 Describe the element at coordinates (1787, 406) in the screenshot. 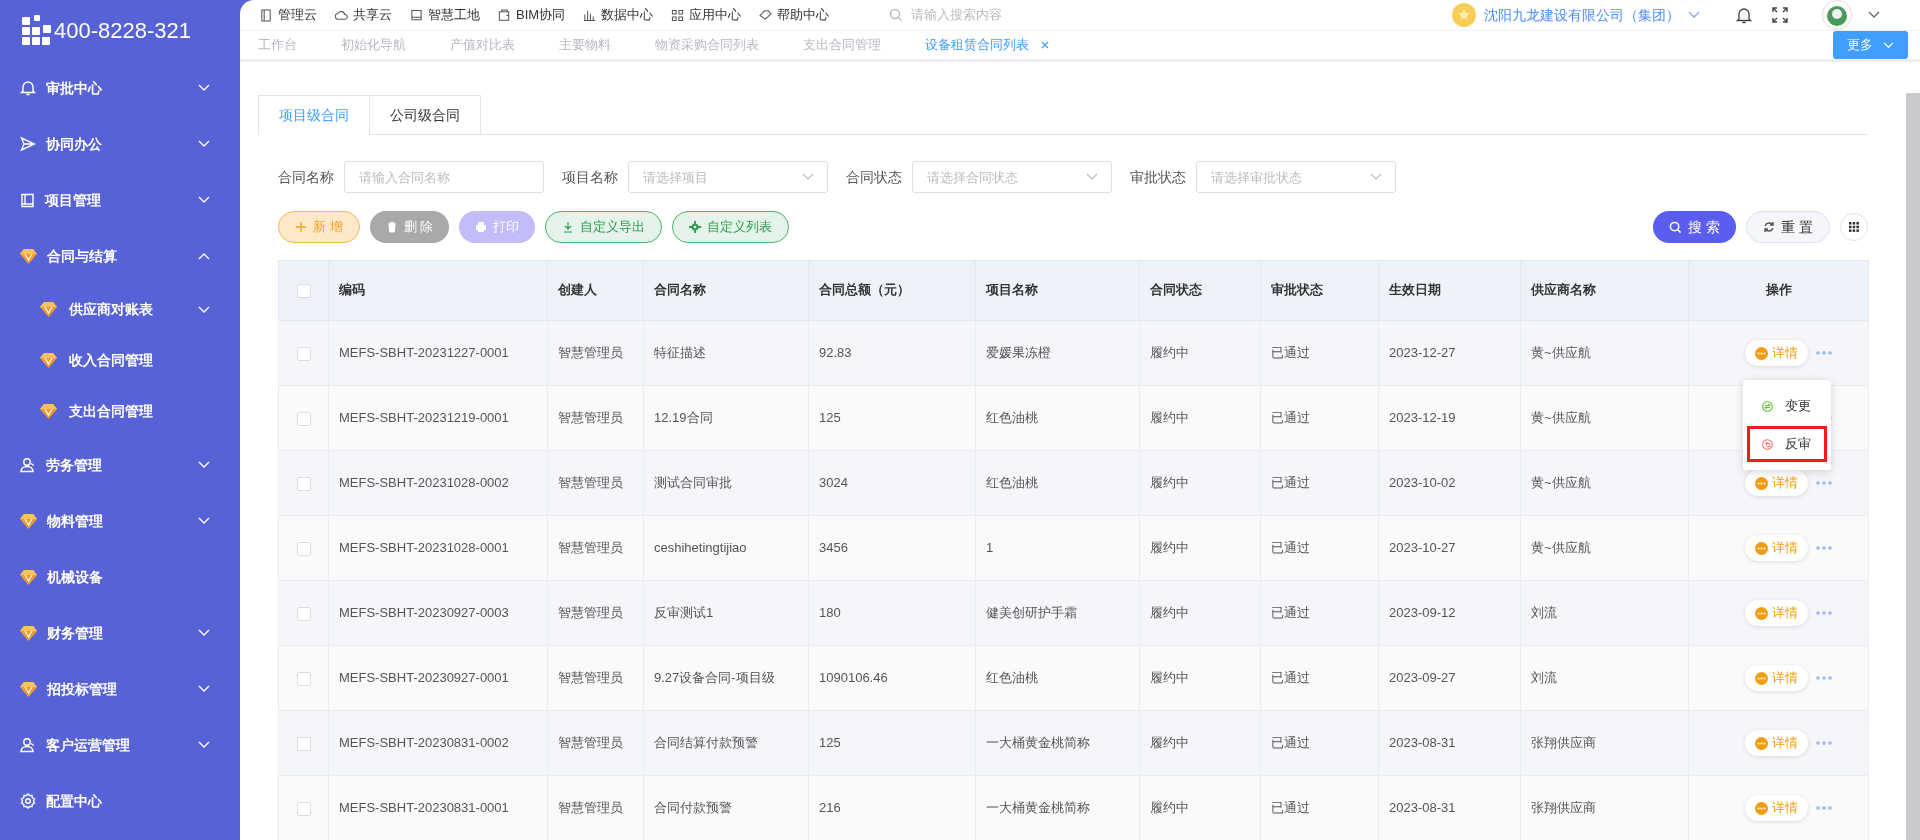

I see `menu-item: 变更` at that location.